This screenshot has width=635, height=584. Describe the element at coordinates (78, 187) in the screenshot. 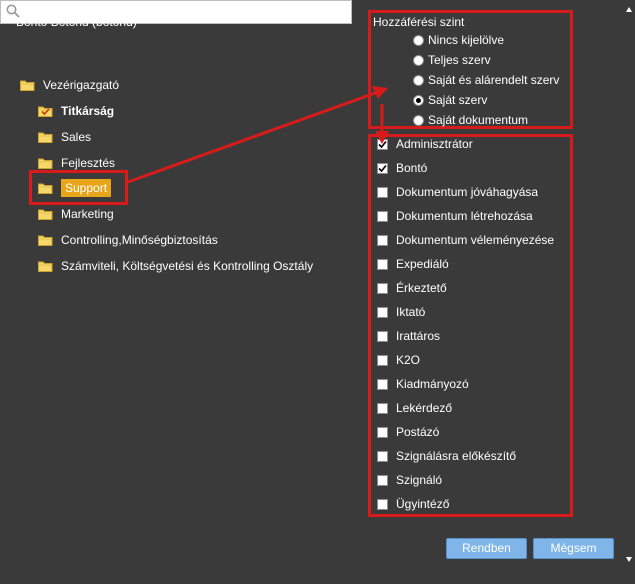

I see `annotation-box-selected-item` at that location.